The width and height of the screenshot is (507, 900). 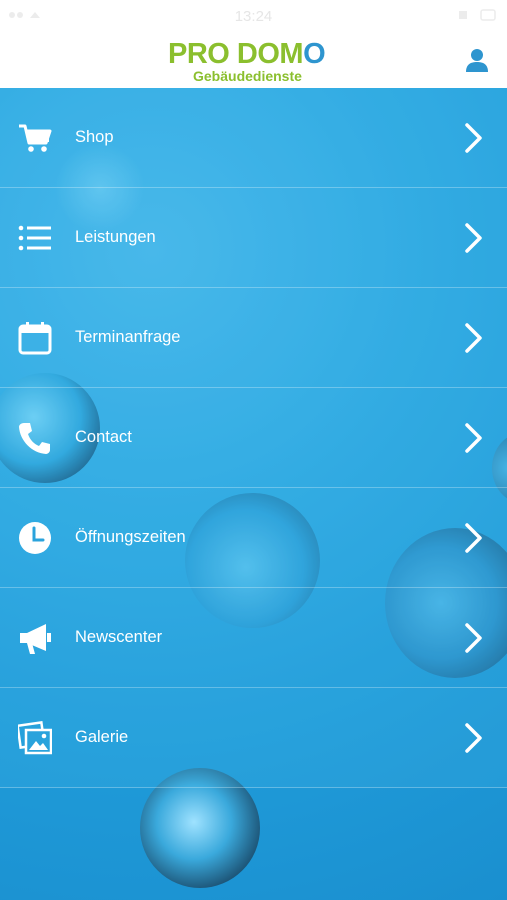 I want to click on user-button, so click(x=477, y=60).